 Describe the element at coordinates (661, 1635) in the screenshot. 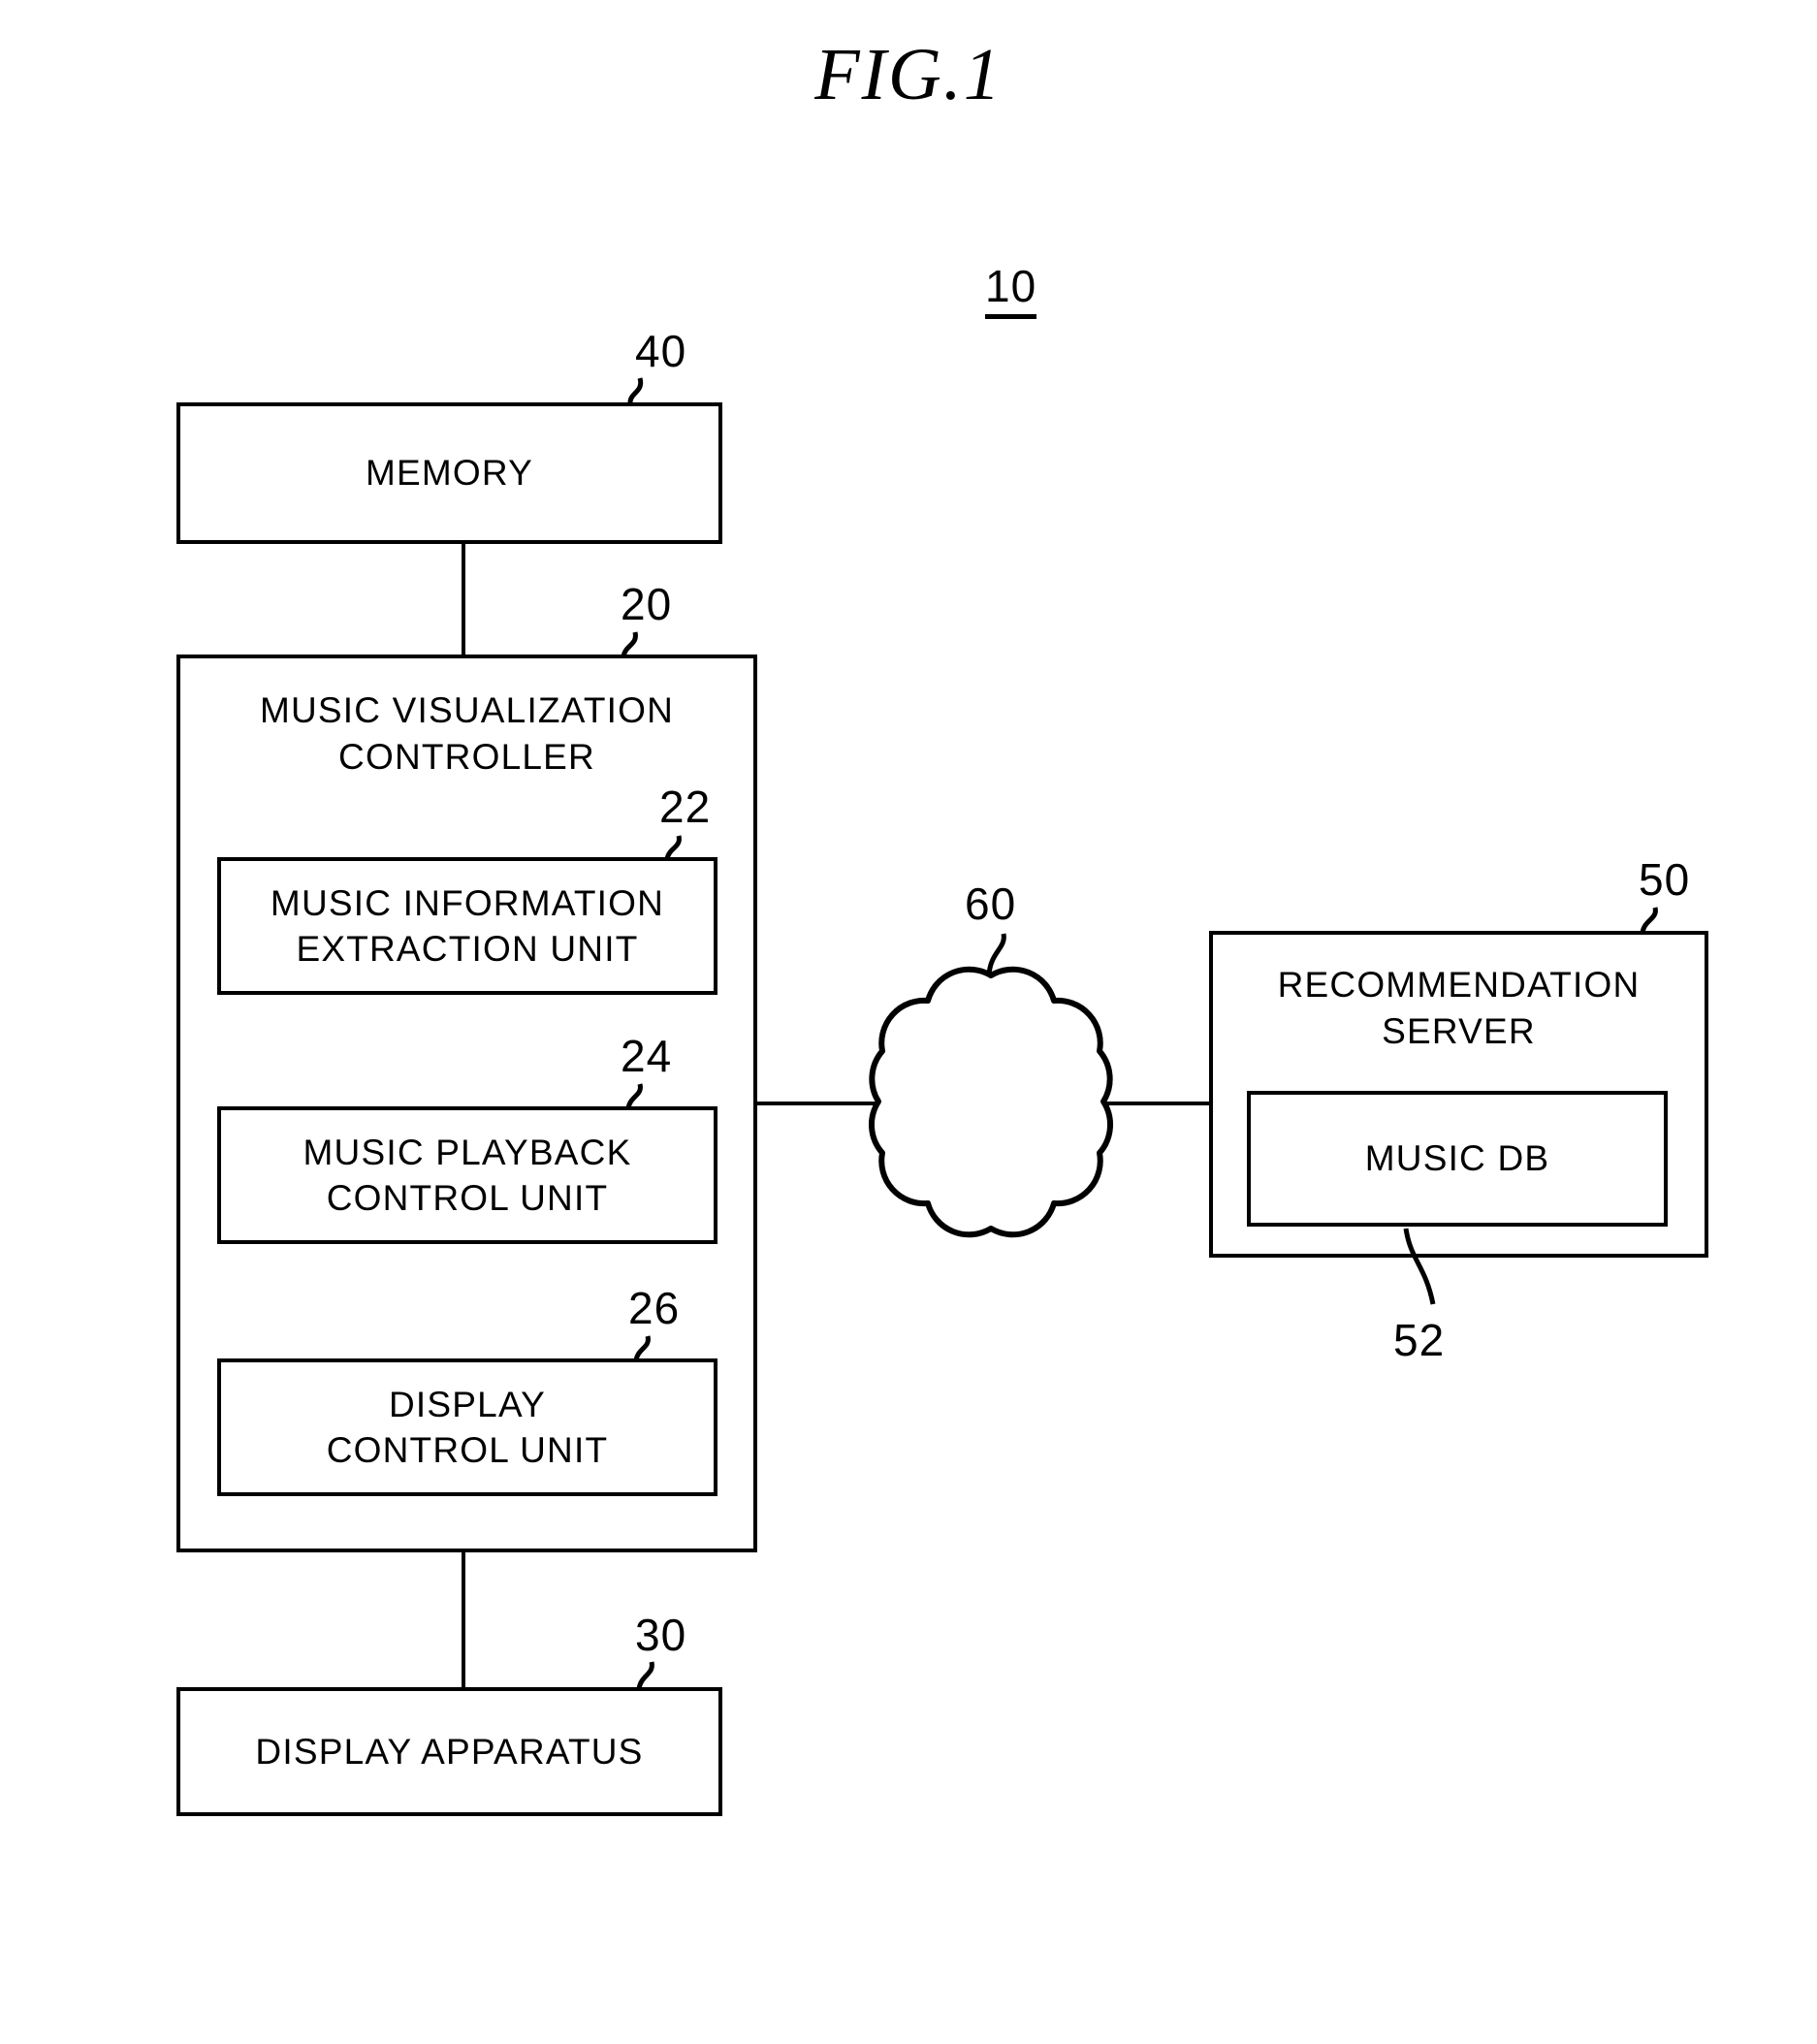

I see `reference-numeral-30: 30` at that location.